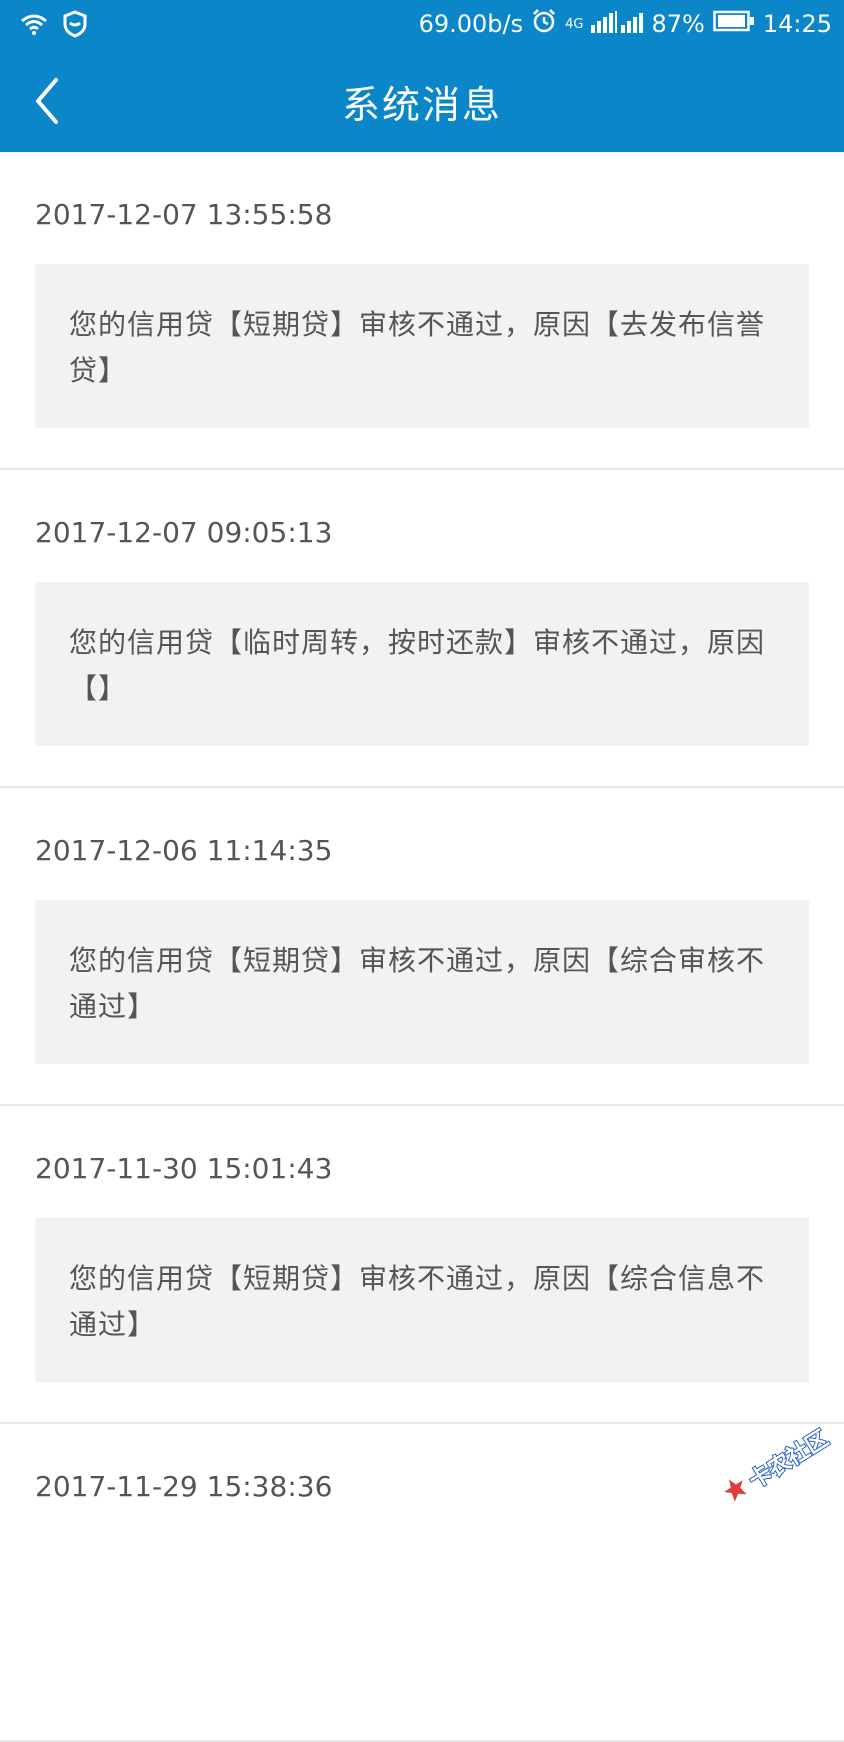 Image resolution: width=844 pixels, height=1742 pixels. I want to click on message-text: 您的信用贷【短期贷】审核不通过，原因【去发布信誉贷】, so click(417, 347).